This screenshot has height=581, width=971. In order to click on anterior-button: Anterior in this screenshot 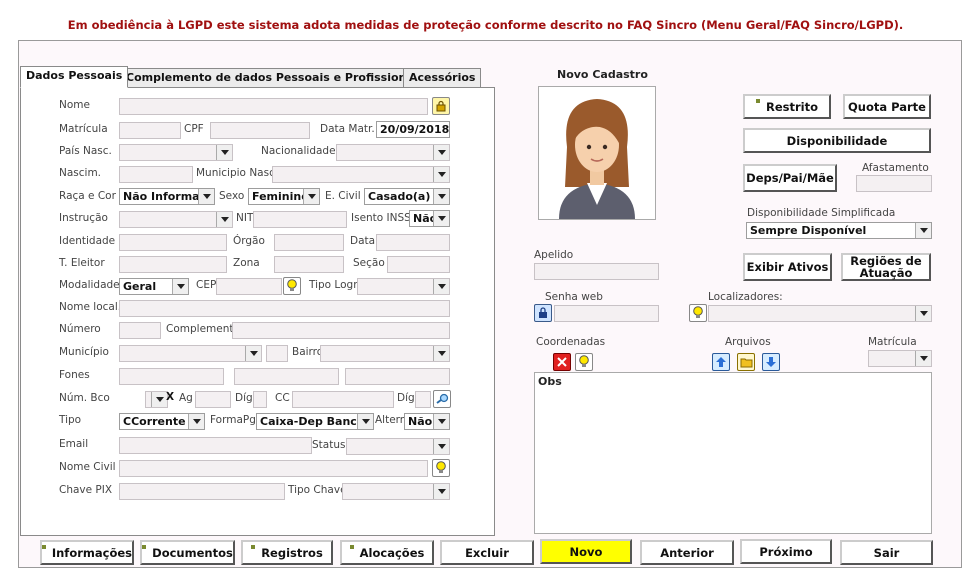, I will do `click(687, 552)`.